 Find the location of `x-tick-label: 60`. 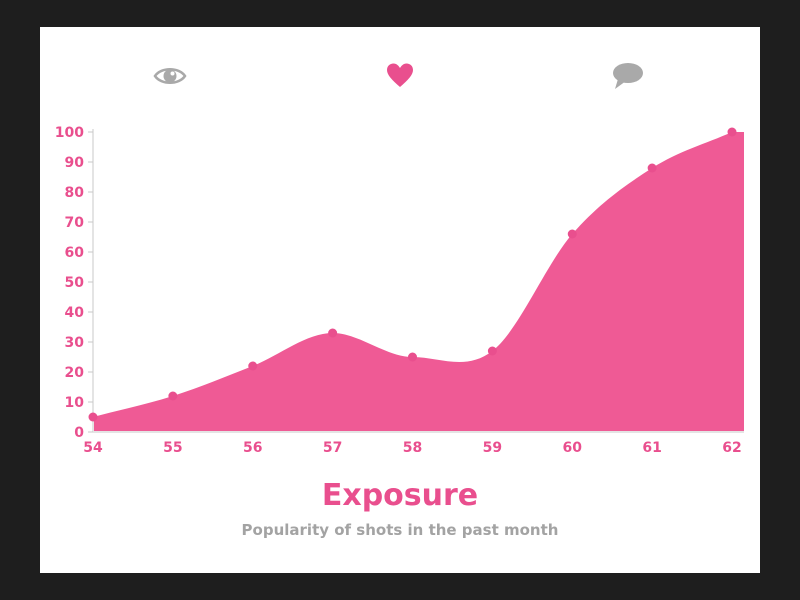

x-tick-label: 60 is located at coordinates (573, 448).